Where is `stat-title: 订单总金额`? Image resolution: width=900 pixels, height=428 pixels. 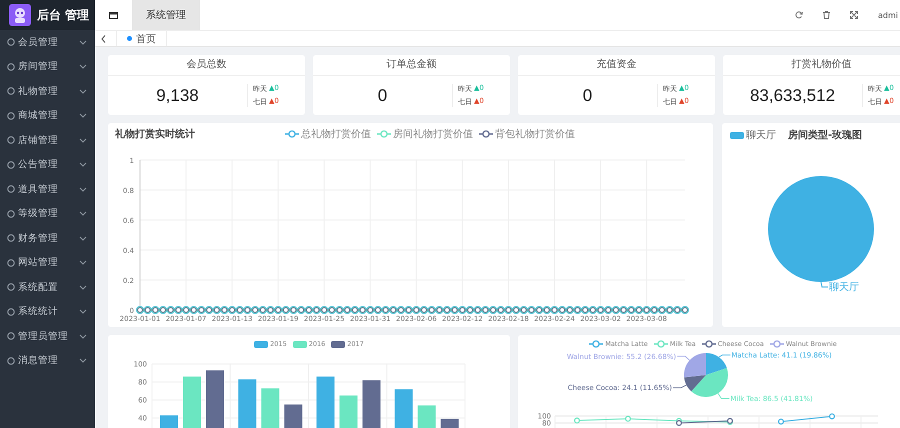
stat-title: 订单总金额 is located at coordinates (411, 65).